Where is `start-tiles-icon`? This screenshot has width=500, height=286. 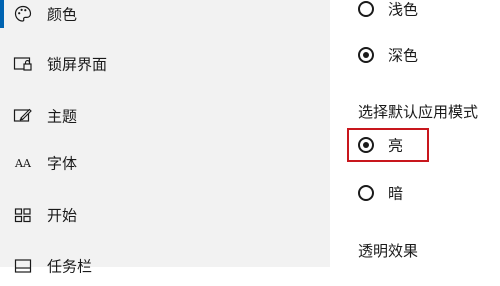
start-tiles-icon is located at coordinates (23, 215).